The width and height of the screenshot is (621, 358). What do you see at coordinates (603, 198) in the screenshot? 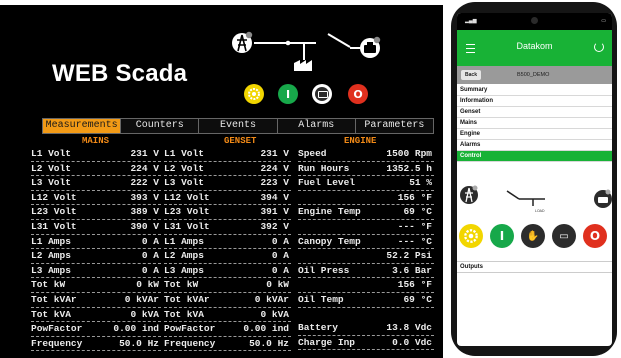
I see `genset-icon` at bounding box center [603, 198].